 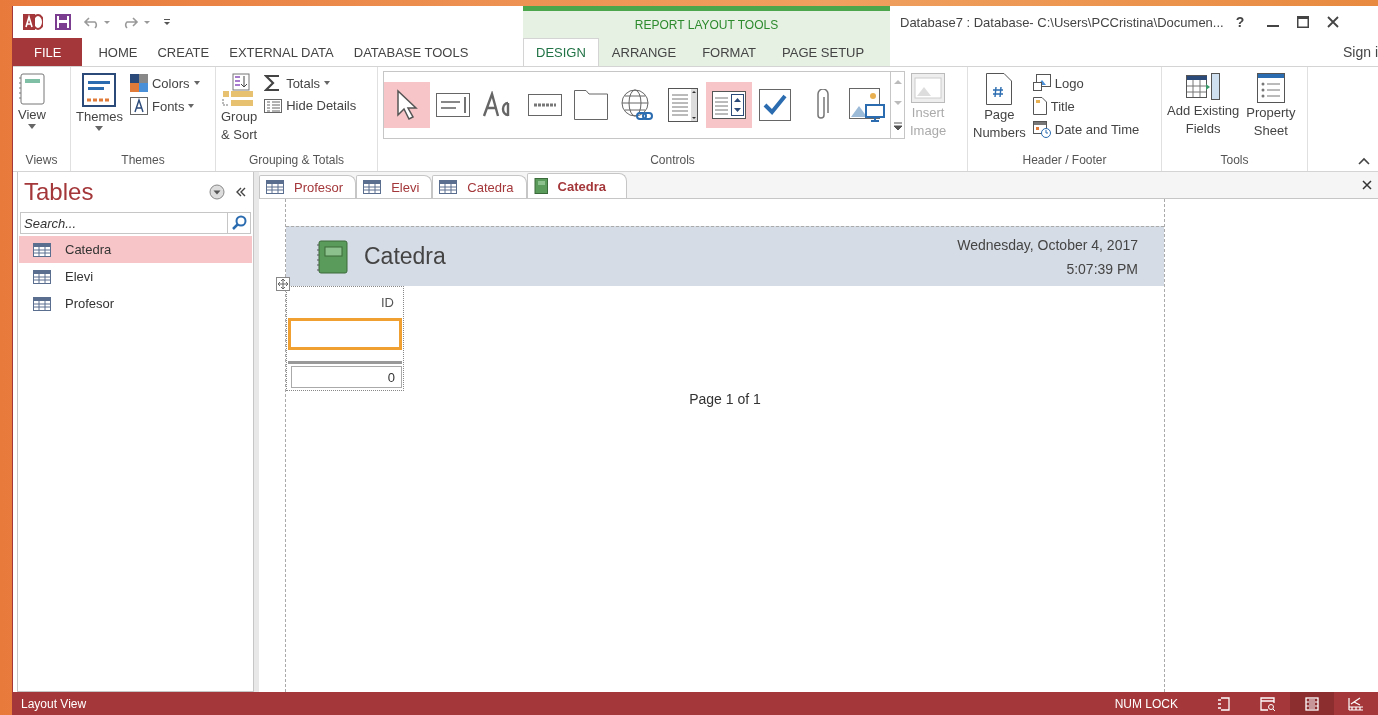 I want to click on list-details-icon, so click(x=273, y=105).